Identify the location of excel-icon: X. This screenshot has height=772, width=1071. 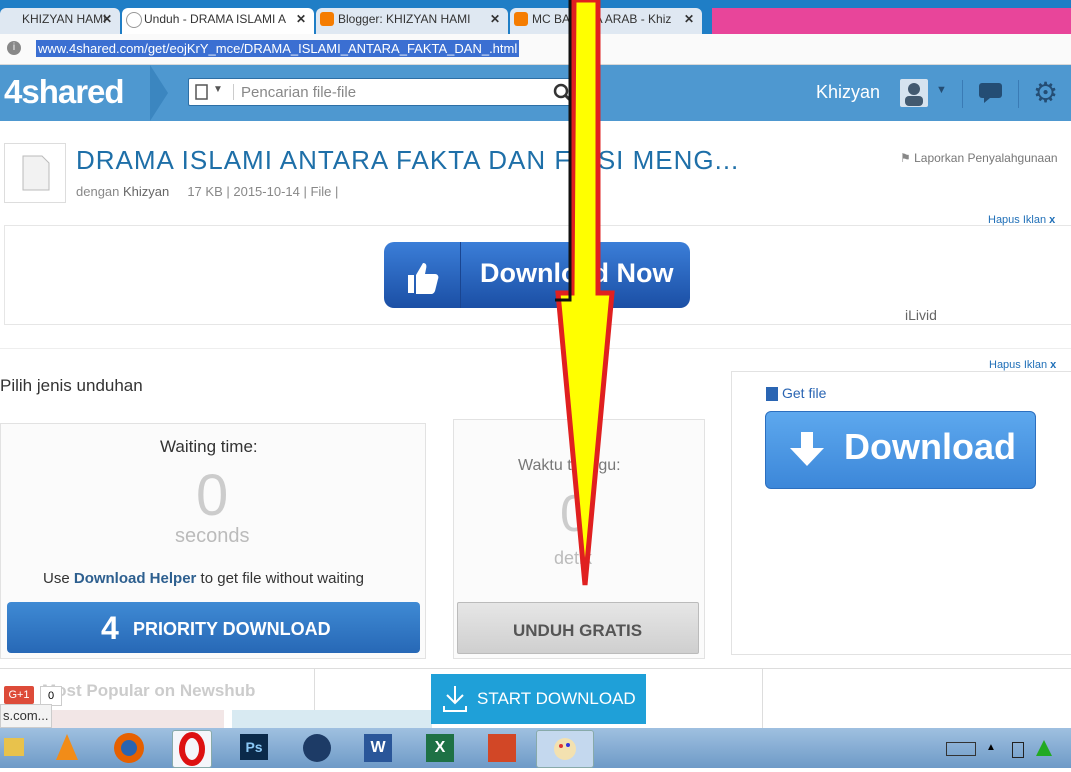
(441, 748).